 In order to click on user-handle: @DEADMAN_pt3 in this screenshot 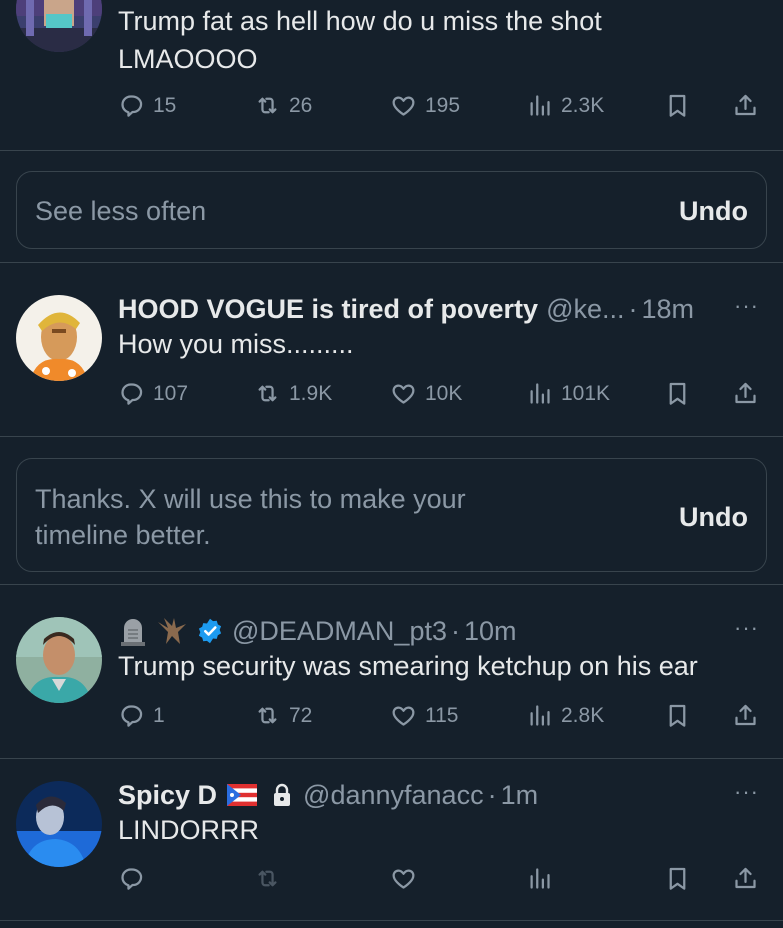, I will do `click(339, 631)`.